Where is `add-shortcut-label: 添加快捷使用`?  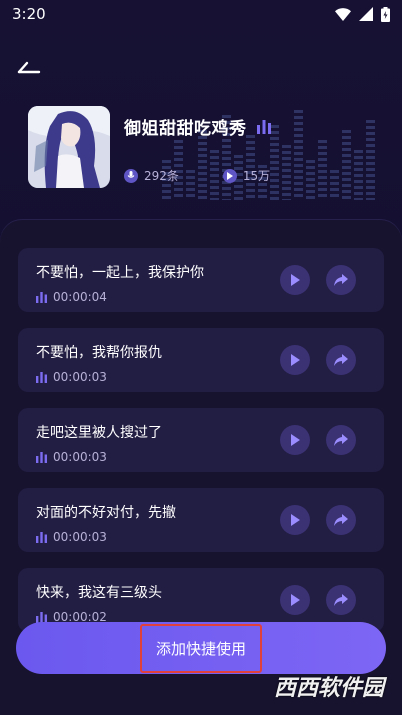
add-shortcut-label: 添加快捷使用 is located at coordinates (200, 648).